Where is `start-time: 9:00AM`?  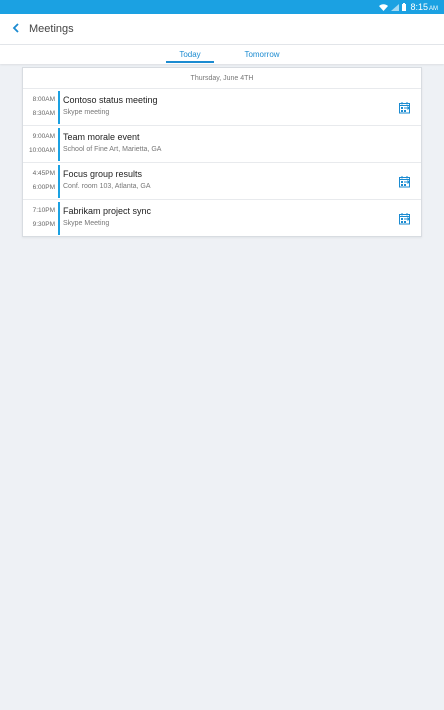
start-time: 9:00AM is located at coordinates (43, 136).